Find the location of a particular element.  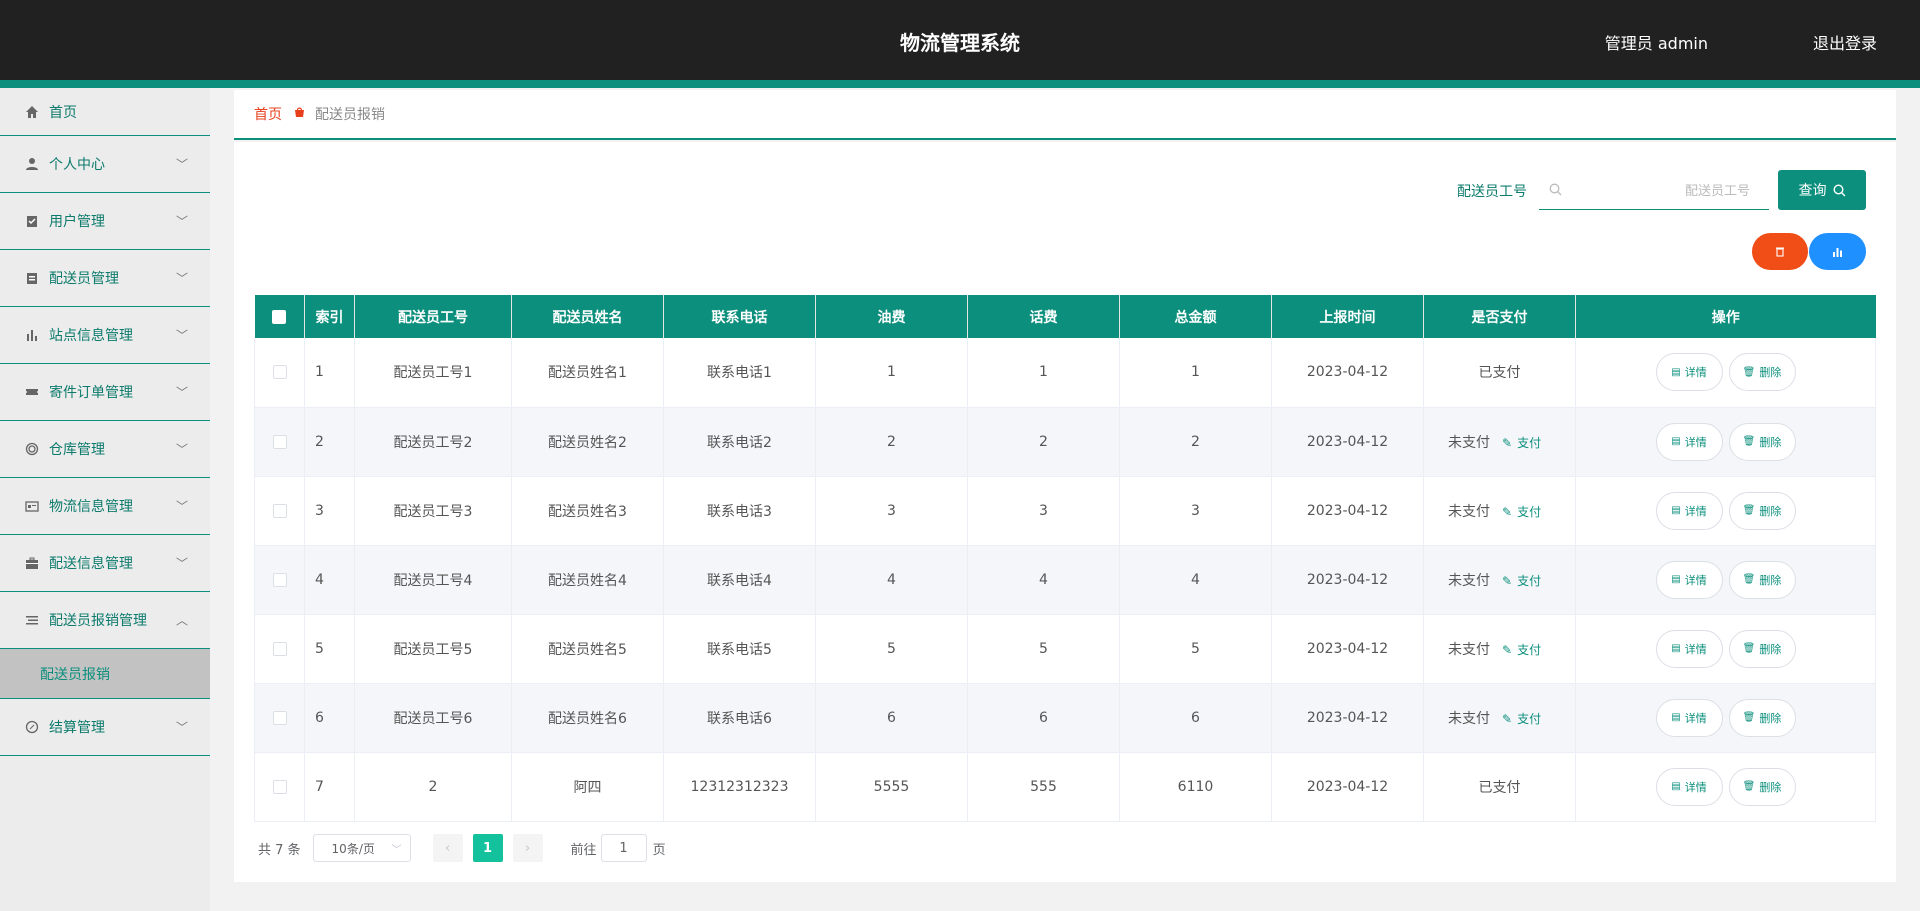

cell-index: 1 is located at coordinates (329, 373).